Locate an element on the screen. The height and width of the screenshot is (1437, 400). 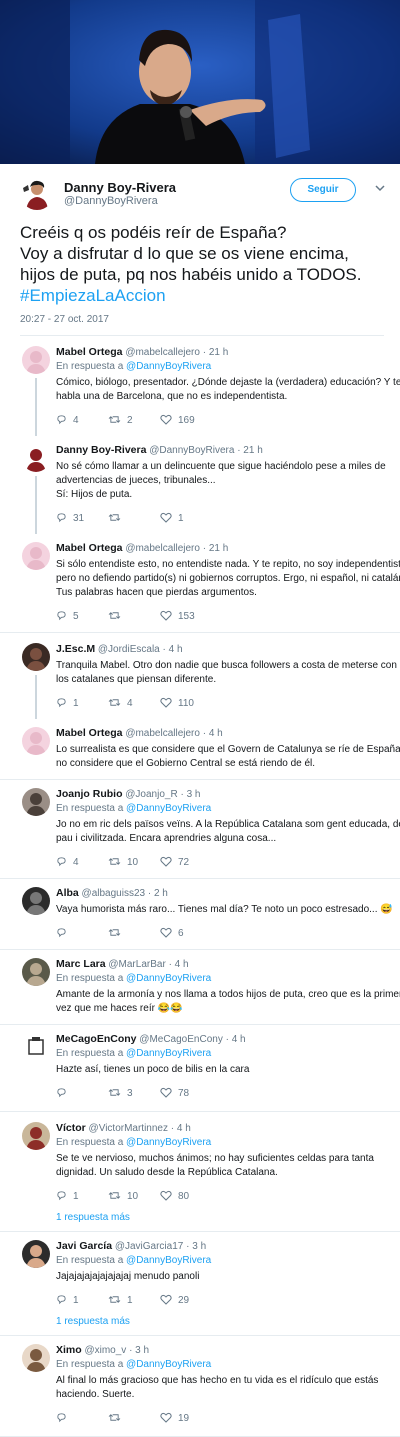
reply-handle: @albaguiss23 is located at coordinates (114, 893).